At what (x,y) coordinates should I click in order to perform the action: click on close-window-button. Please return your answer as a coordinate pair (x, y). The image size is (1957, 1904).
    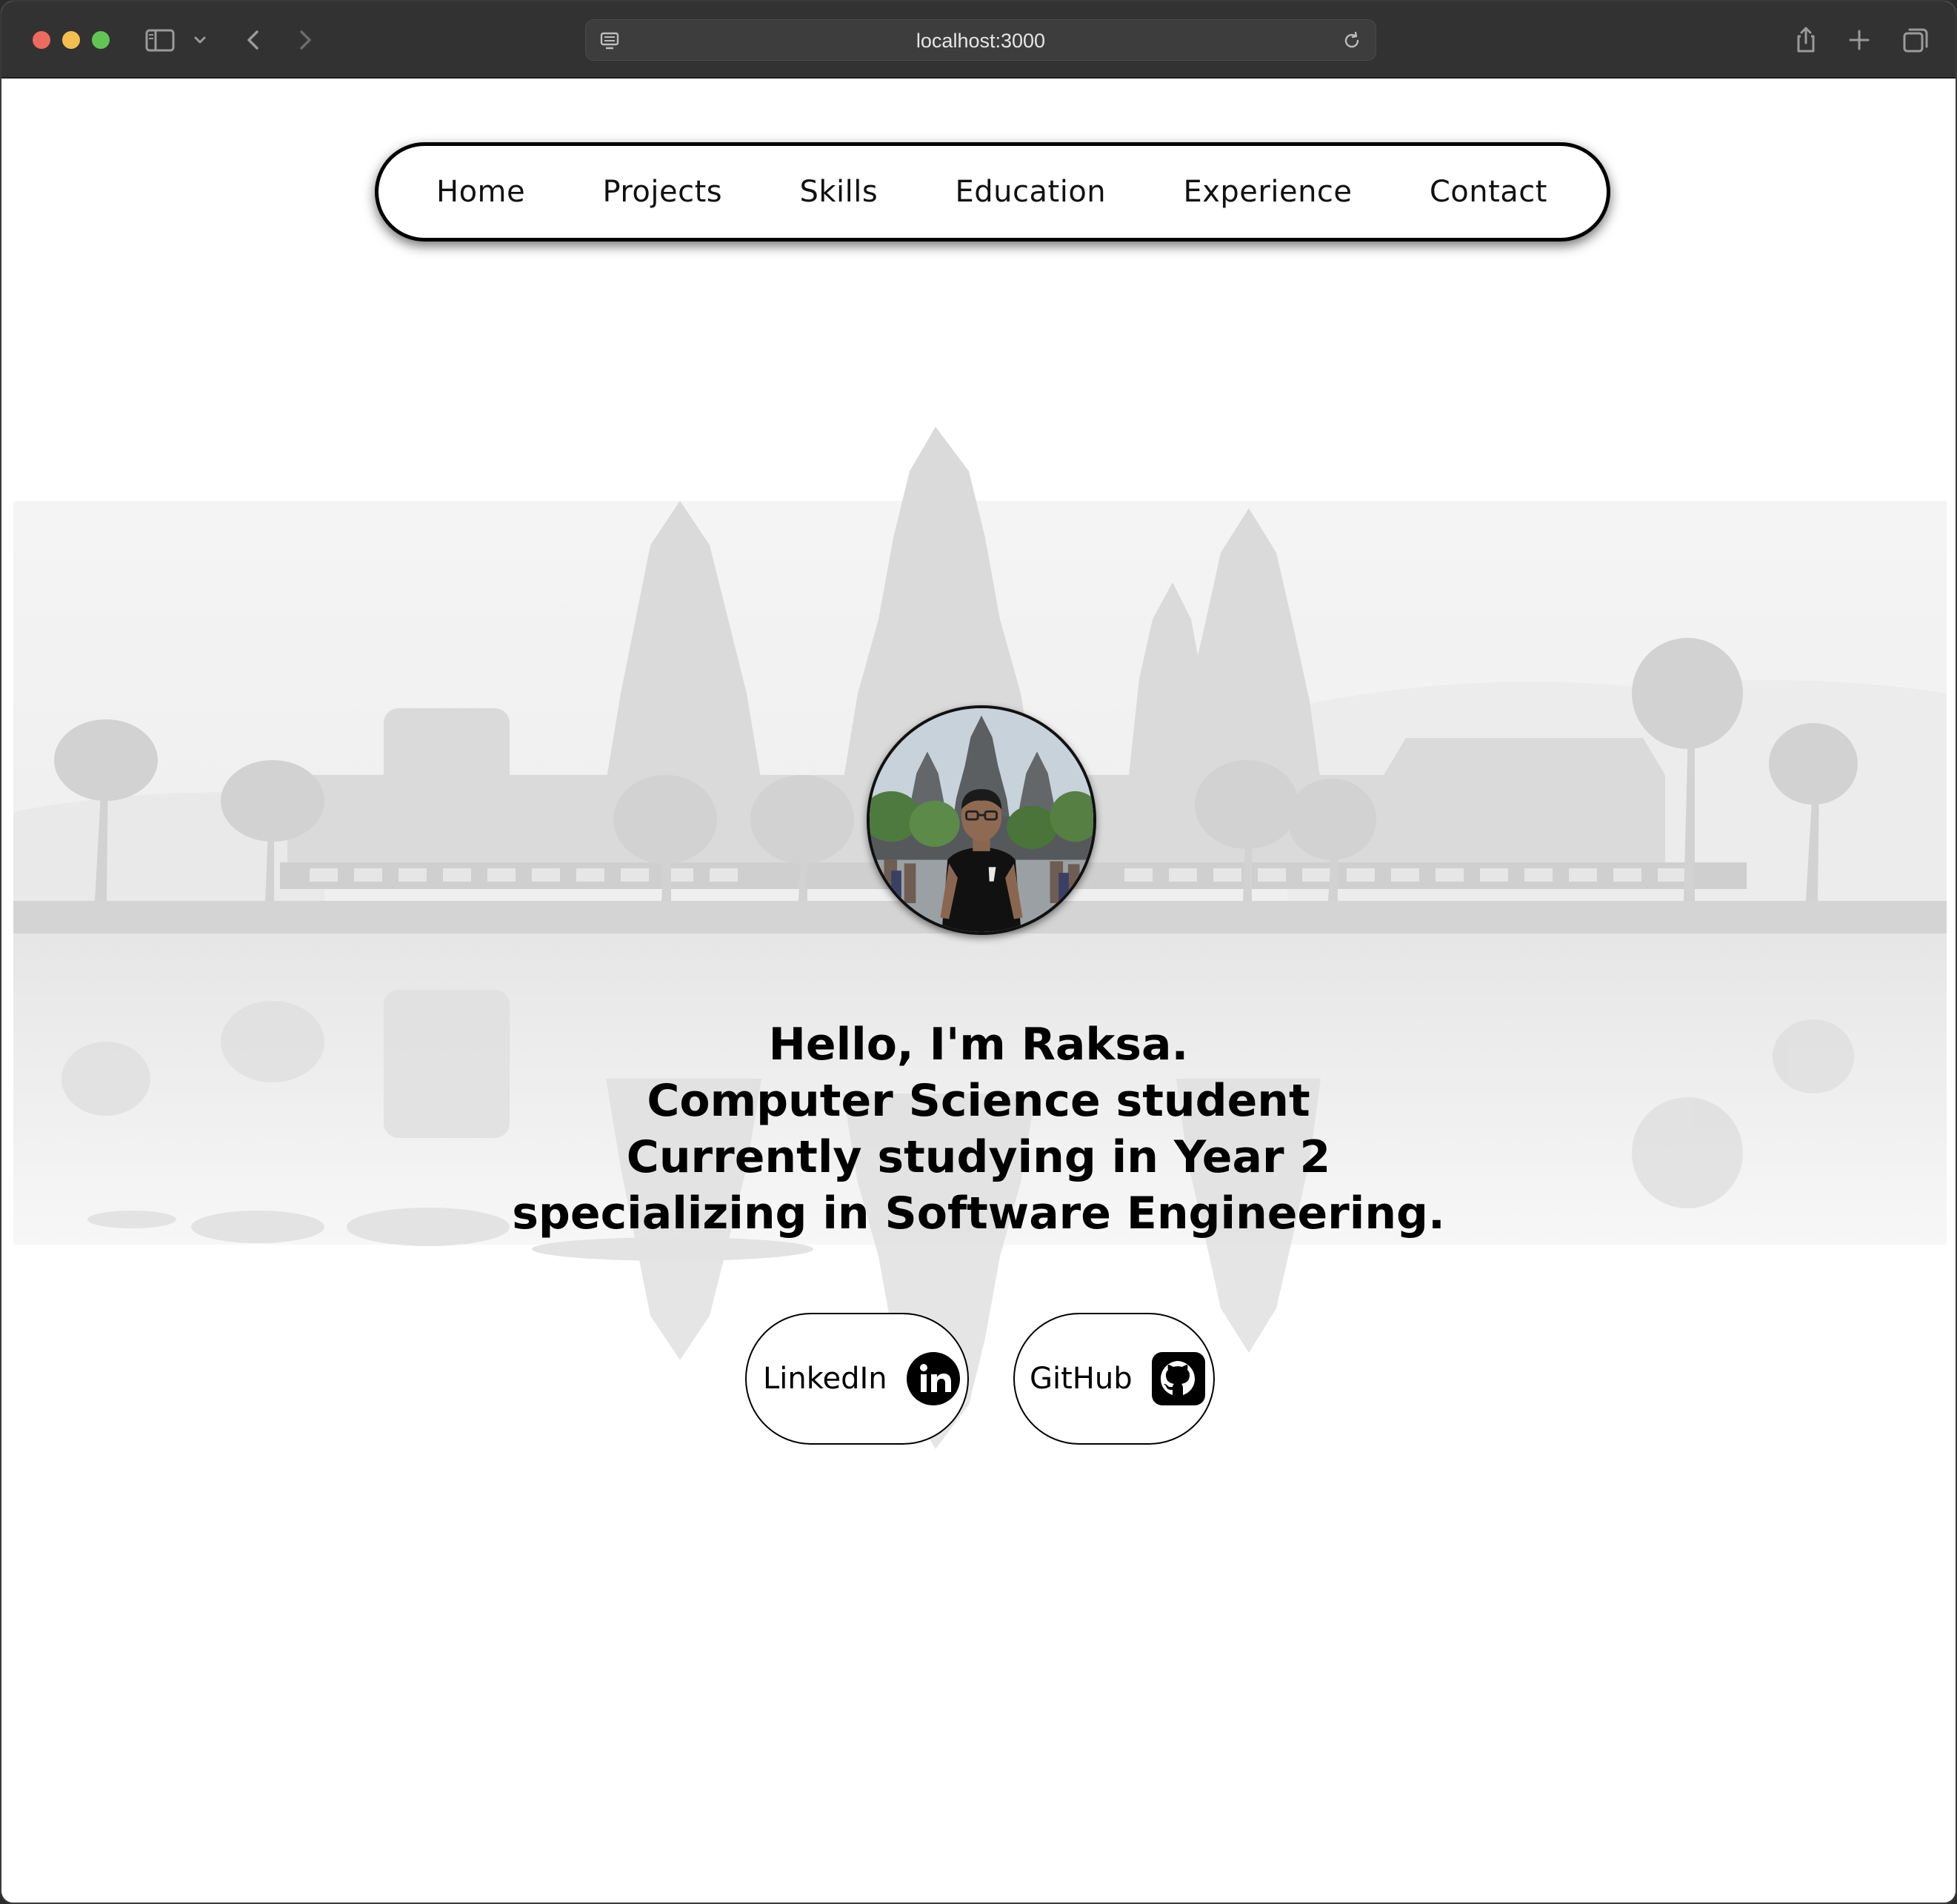
    Looking at the image, I should click on (41, 40).